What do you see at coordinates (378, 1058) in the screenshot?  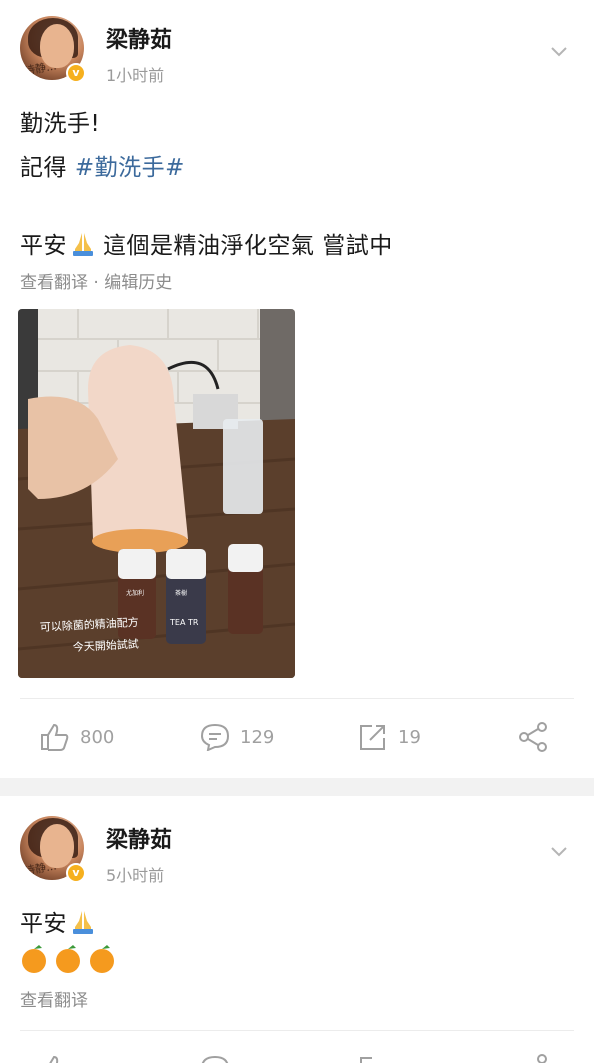 I see `repost-button` at bounding box center [378, 1058].